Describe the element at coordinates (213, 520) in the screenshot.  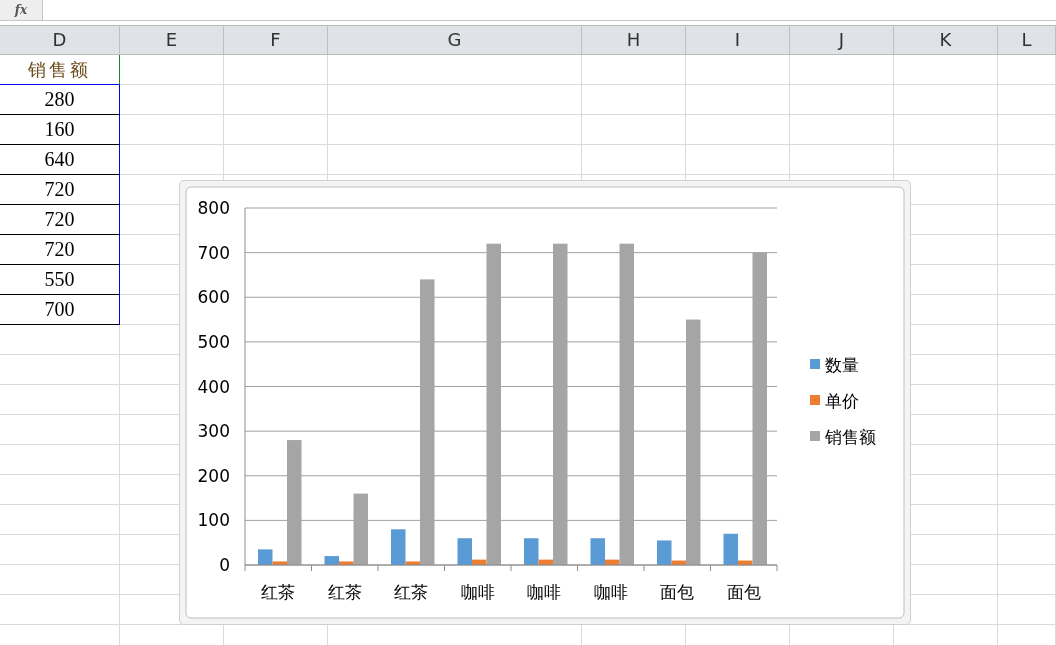
I see `axis-label: 100` at that location.